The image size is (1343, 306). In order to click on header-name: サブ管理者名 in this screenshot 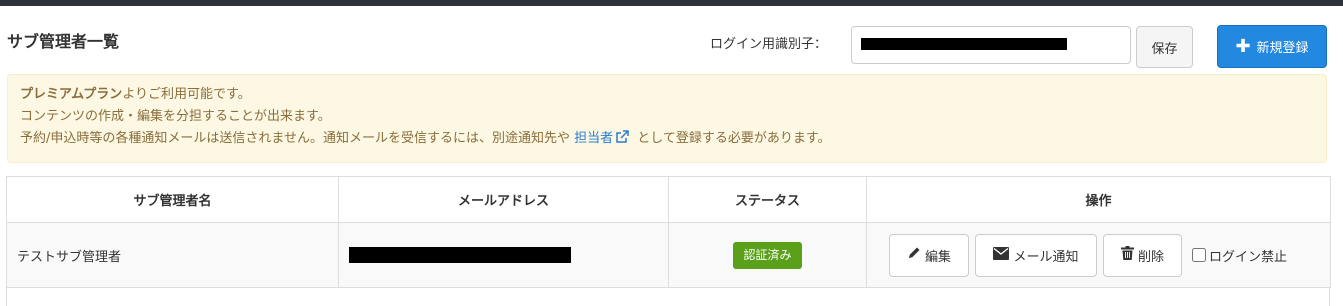, I will do `click(172, 199)`.